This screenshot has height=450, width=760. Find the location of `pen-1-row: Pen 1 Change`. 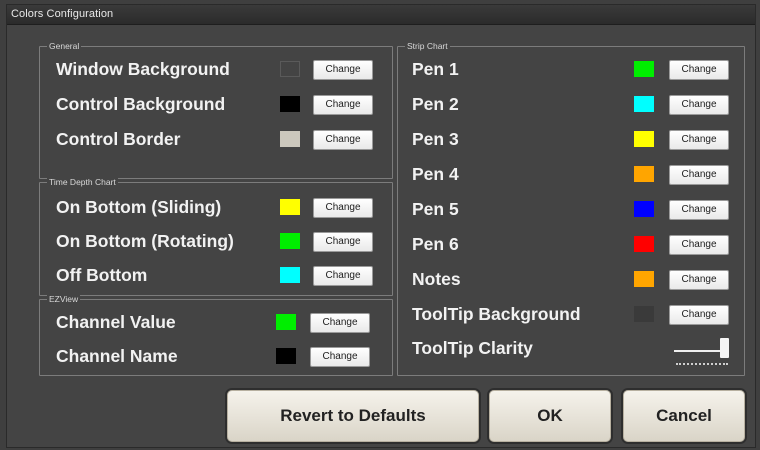

pen-1-row: Pen 1 Change is located at coordinates (571, 69).